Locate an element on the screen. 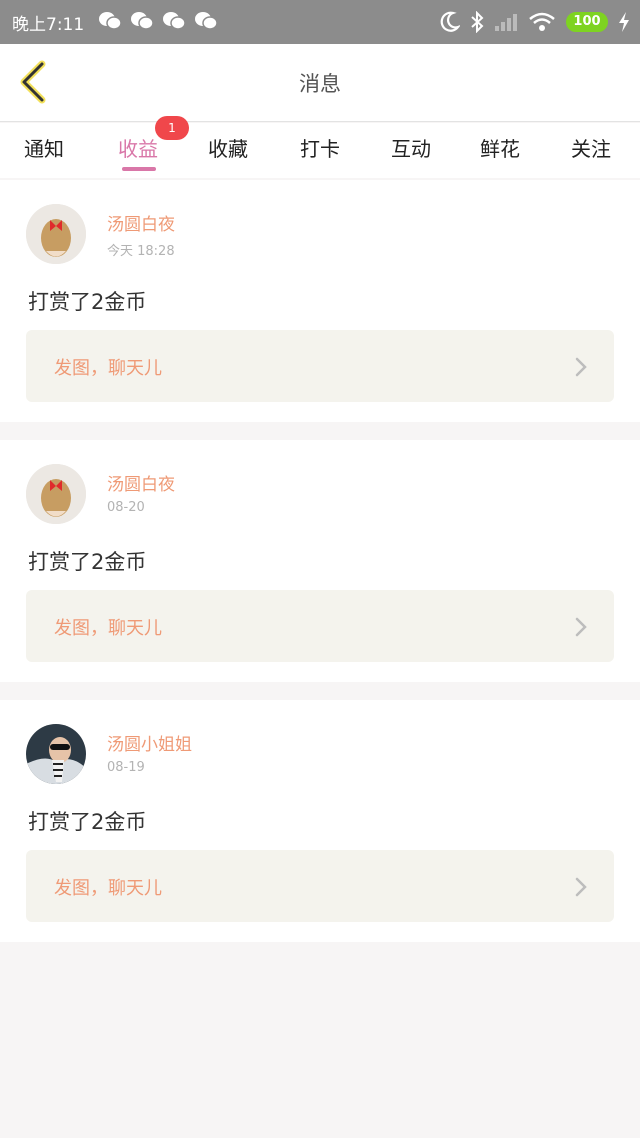 The height and width of the screenshot is (1138, 640). wifi-icon is located at coordinates (542, 21).